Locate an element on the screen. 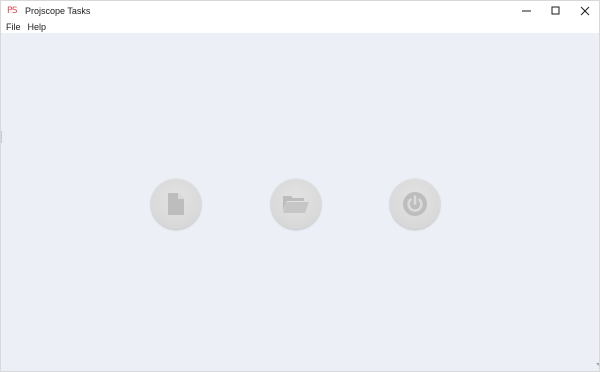 The height and width of the screenshot is (372, 600). power-button is located at coordinates (415, 204).